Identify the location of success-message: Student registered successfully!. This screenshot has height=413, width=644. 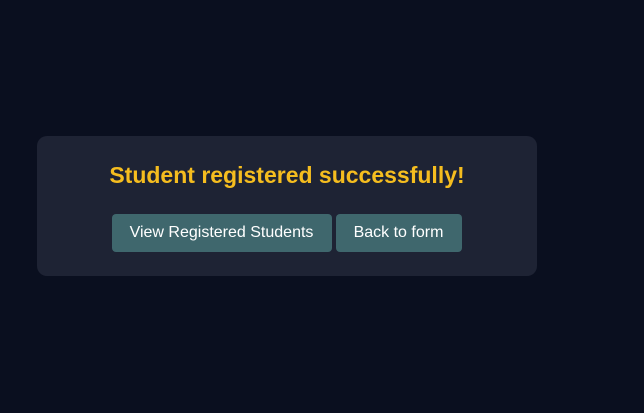
(287, 175).